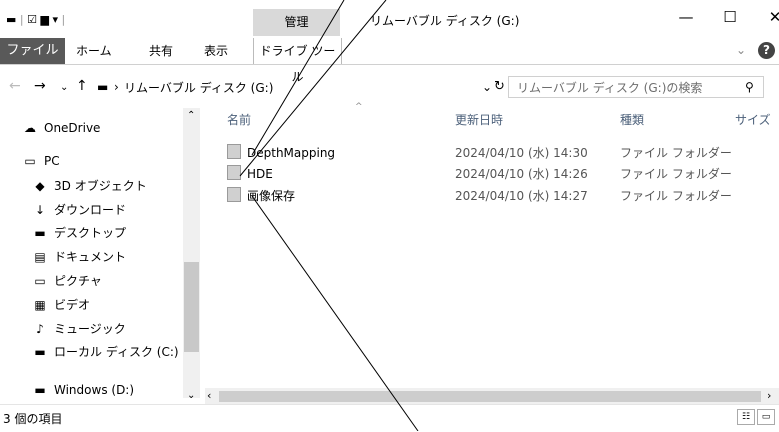 This screenshot has width=779, height=432. What do you see at coordinates (749, 87) in the screenshot?
I see `search-icon: ⚲` at bounding box center [749, 87].